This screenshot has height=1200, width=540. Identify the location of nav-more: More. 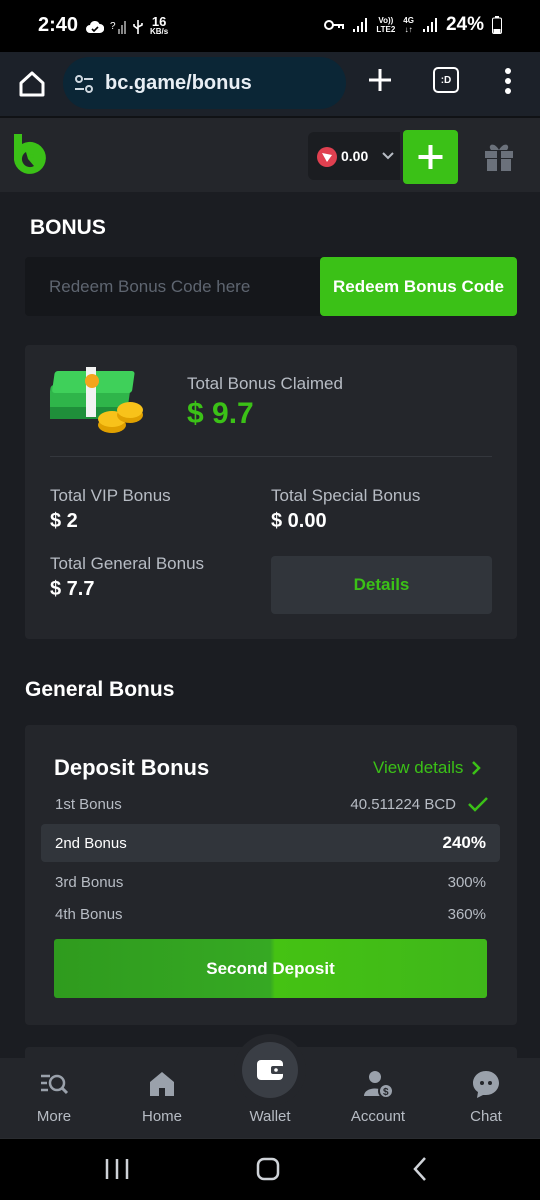
(54, 1098).